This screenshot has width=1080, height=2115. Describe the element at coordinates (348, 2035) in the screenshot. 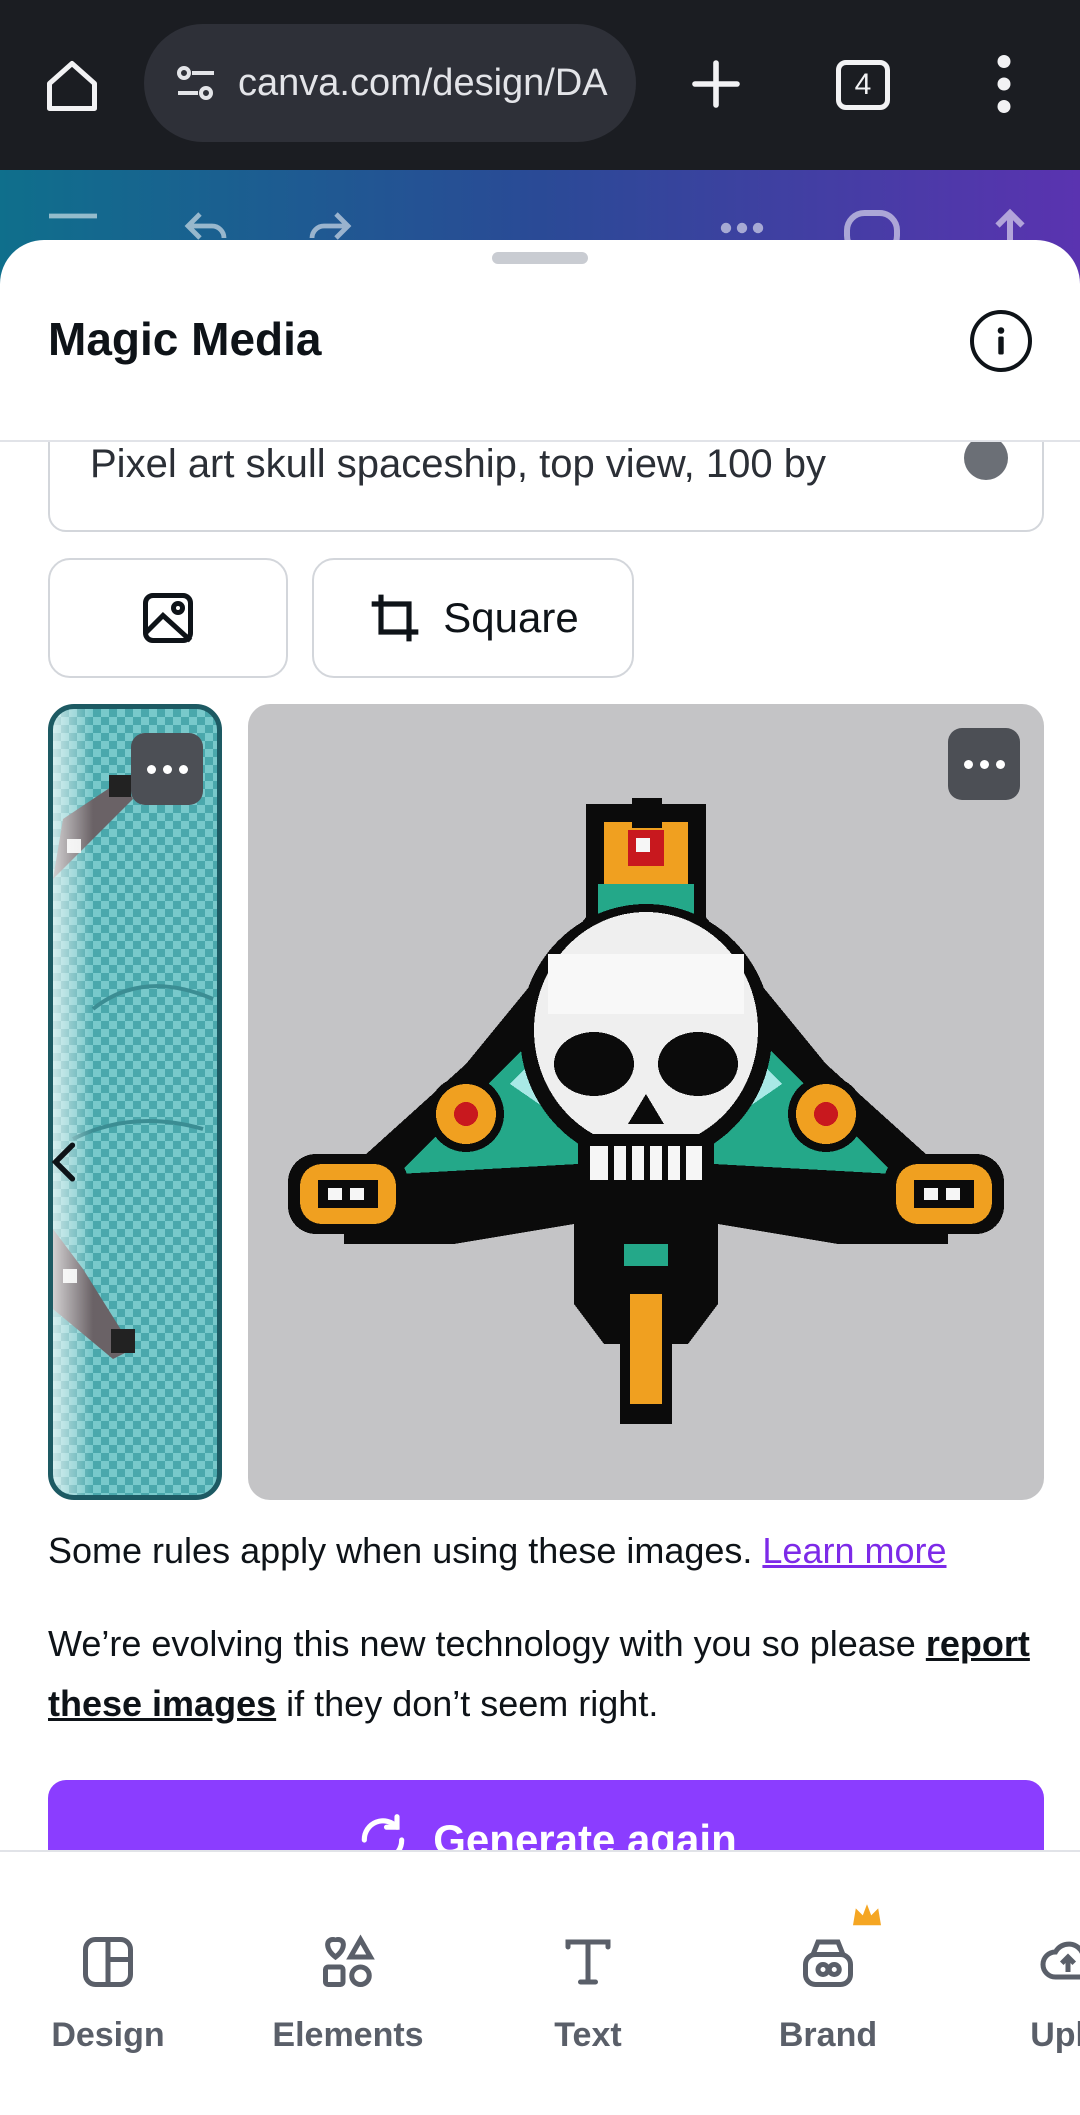

I see `tab-label: Elements` at that location.